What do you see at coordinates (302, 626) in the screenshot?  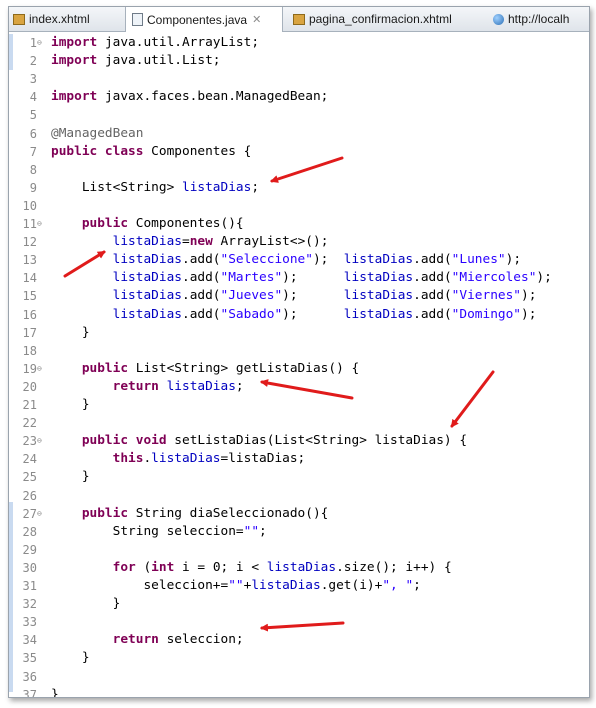 I see `arrow-return-seleccion` at bounding box center [302, 626].